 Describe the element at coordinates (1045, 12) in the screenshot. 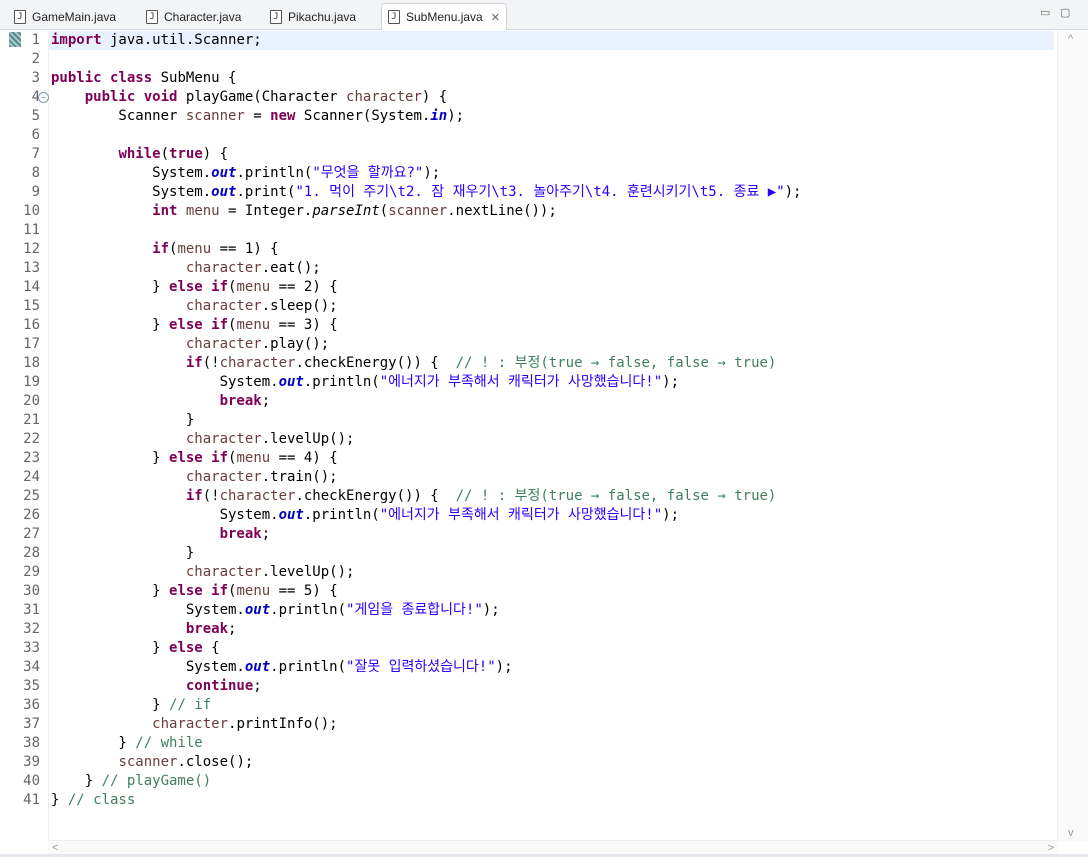

I see `minimize-icon: ▭` at that location.